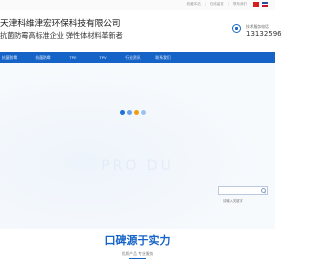 Image resolution: width=320 pixels, height=268 pixels. I want to click on hotline-number: 13132596, so click(264, 34).